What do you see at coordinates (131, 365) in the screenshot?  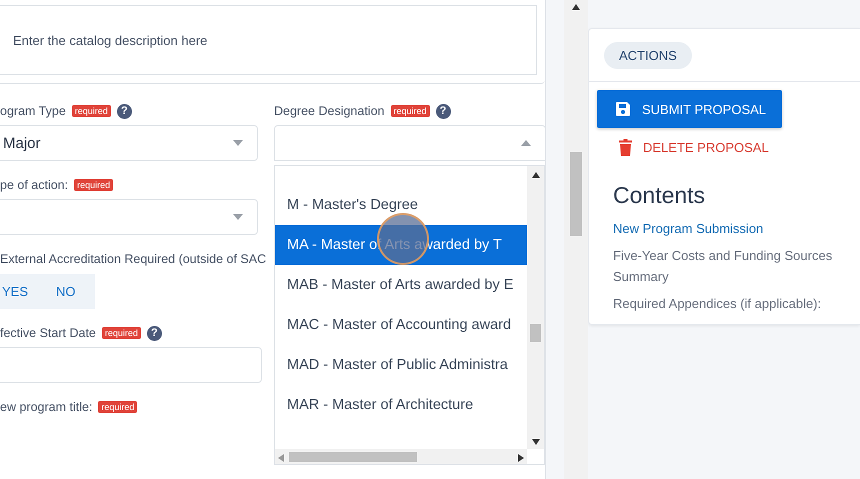 I see `input-field` at bounding box center [131, 365].